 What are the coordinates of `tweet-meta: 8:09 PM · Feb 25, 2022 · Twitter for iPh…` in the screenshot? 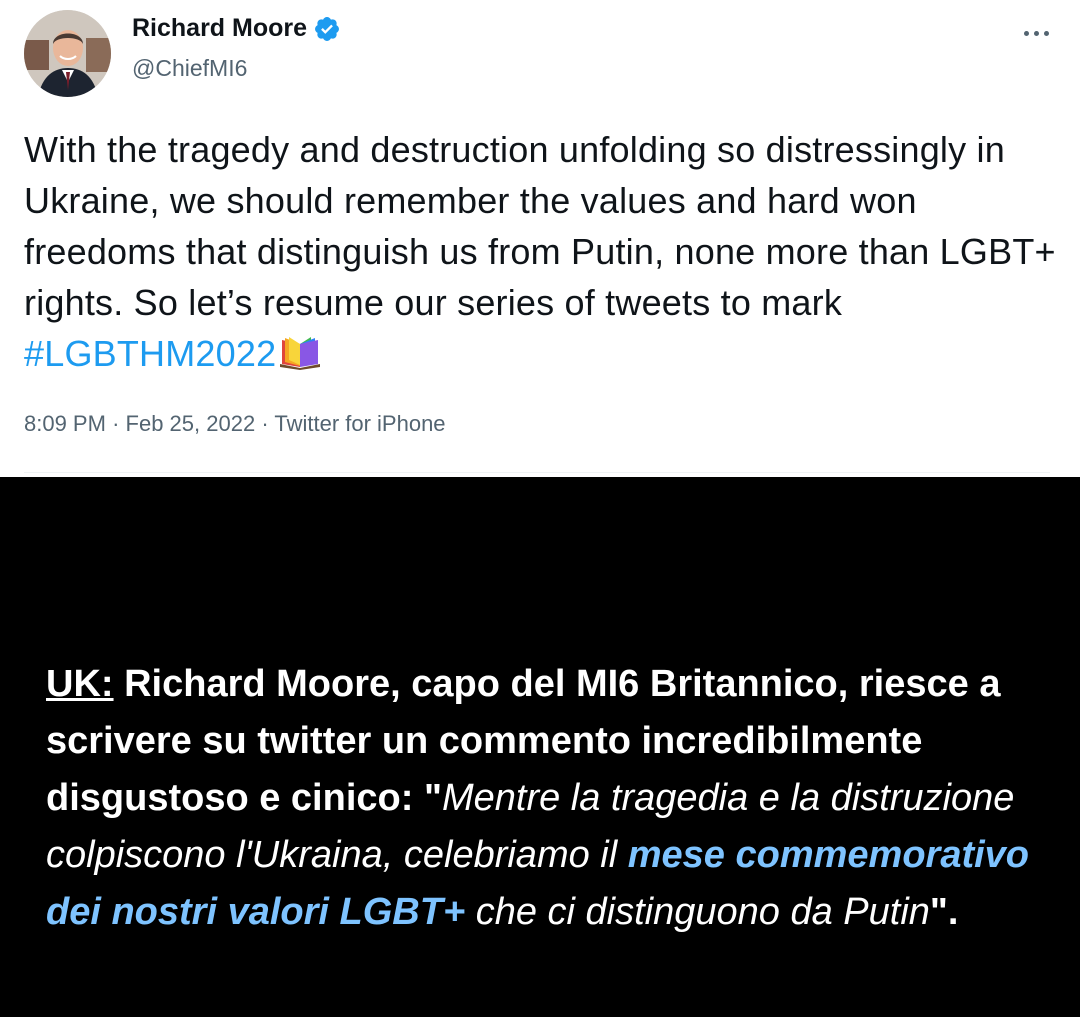 It's located at (235, 424).